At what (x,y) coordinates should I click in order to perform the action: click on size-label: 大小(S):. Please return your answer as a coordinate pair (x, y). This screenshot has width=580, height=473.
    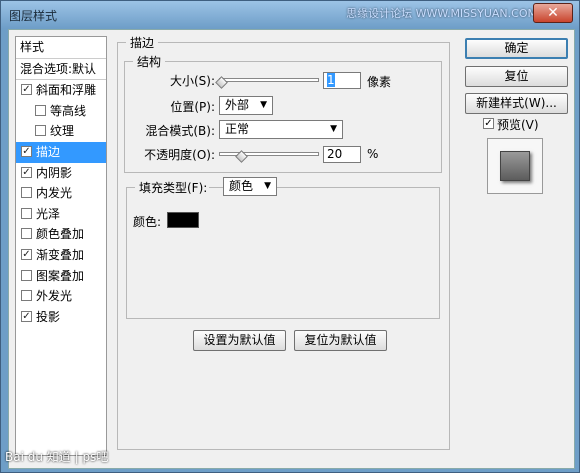
    Looking at the image, I should click on (192, 81).